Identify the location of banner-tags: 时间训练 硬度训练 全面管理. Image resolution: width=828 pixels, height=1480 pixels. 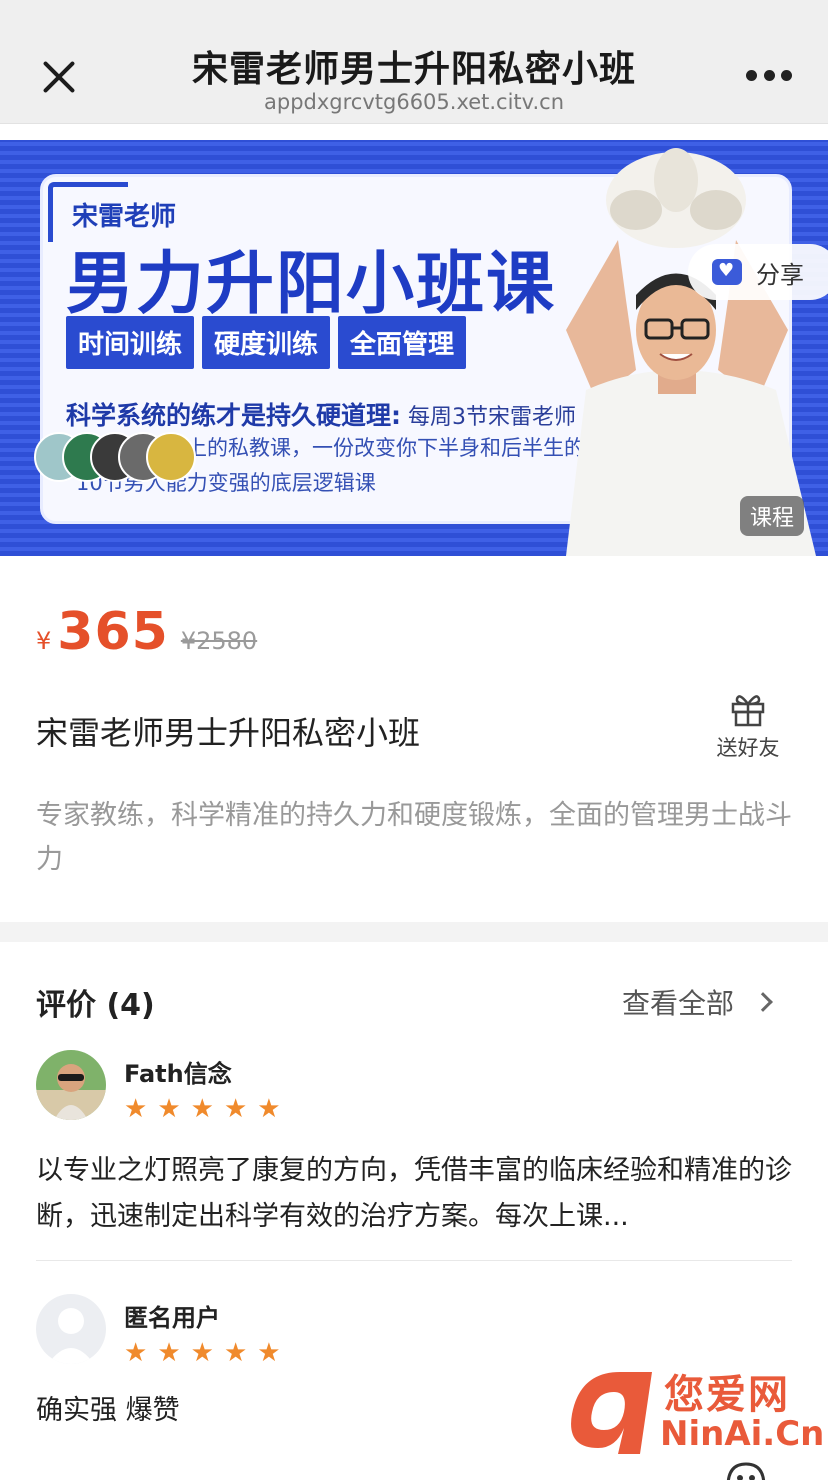
(266, 342).